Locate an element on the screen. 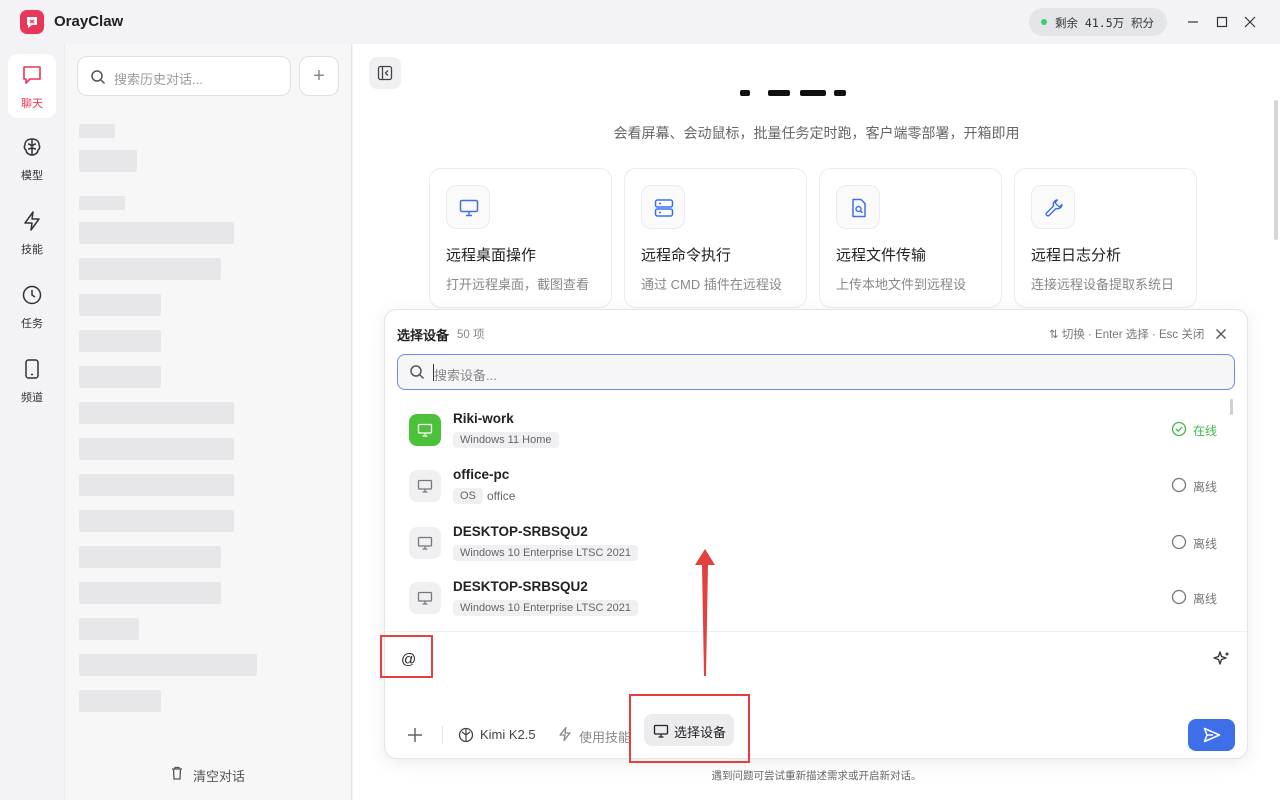 This screenshot has height=800, width=1280. check-circle-icon is located at coordinates (1179, 429).